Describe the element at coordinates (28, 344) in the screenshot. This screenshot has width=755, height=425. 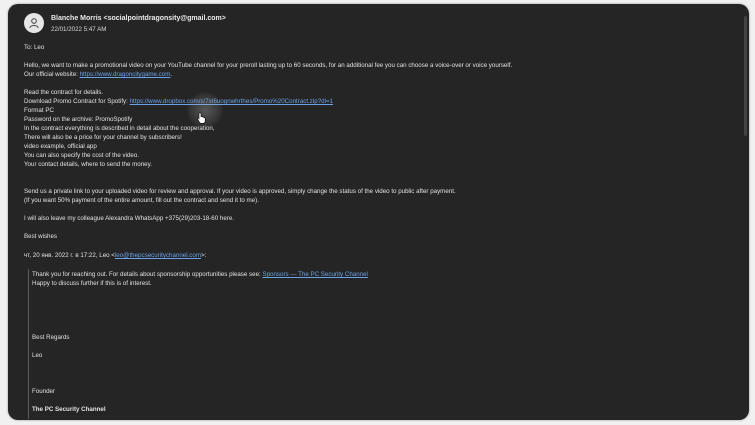
I see `quote-divider` at that location.